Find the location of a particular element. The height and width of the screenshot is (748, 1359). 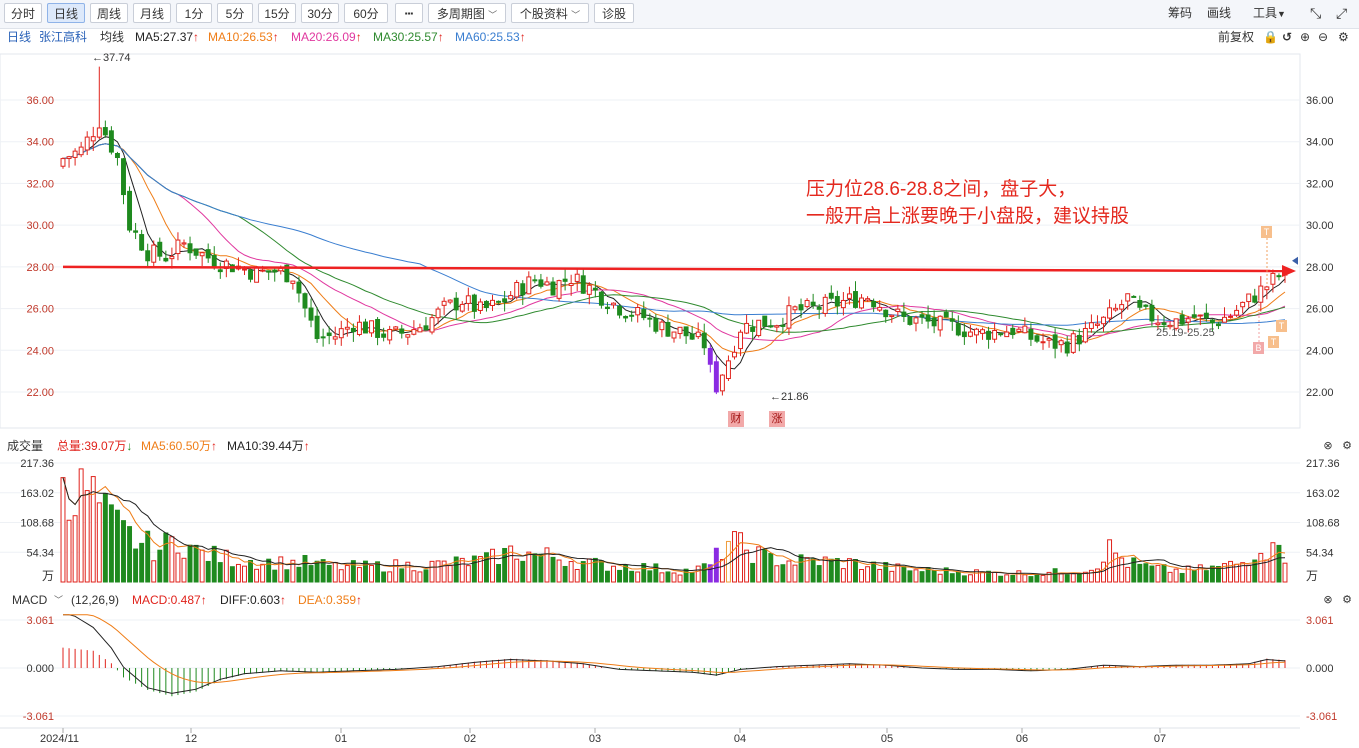

x-axis-label: 01 is located at coordinates (341, 739).